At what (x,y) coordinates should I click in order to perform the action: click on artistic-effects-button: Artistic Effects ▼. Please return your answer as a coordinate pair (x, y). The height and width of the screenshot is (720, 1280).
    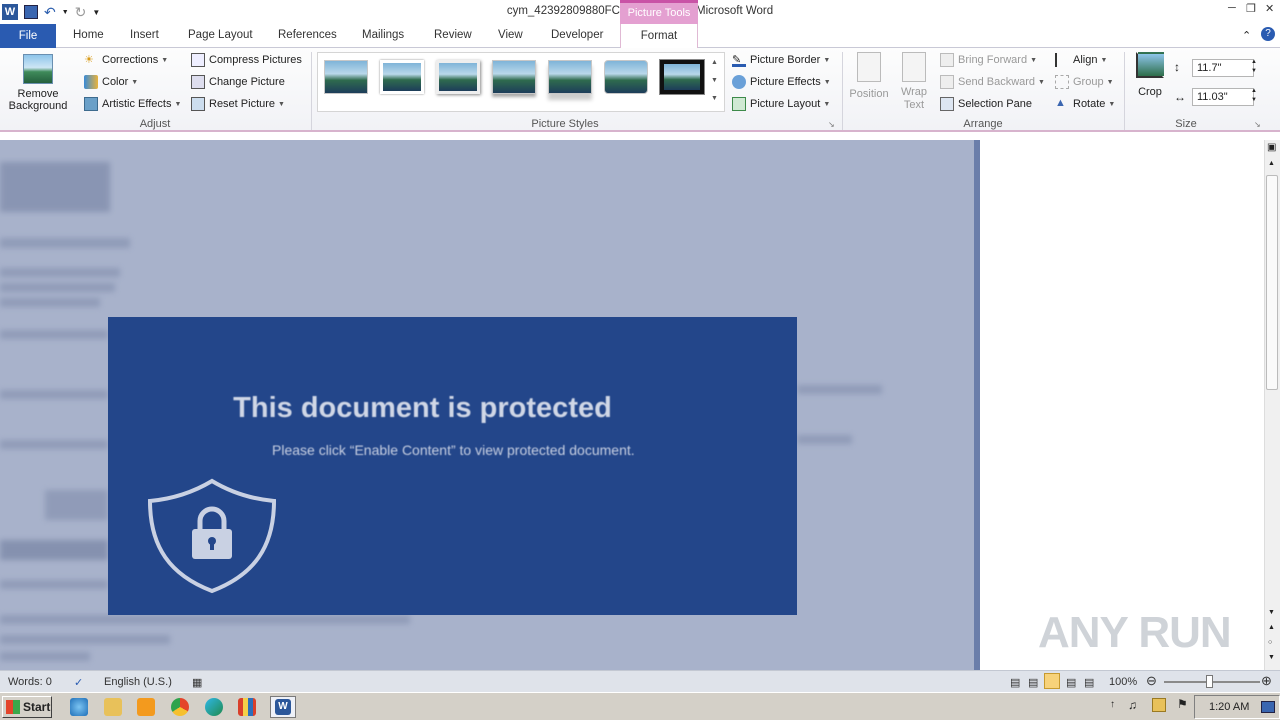
    Looking at the image, I should click on (132, 104).